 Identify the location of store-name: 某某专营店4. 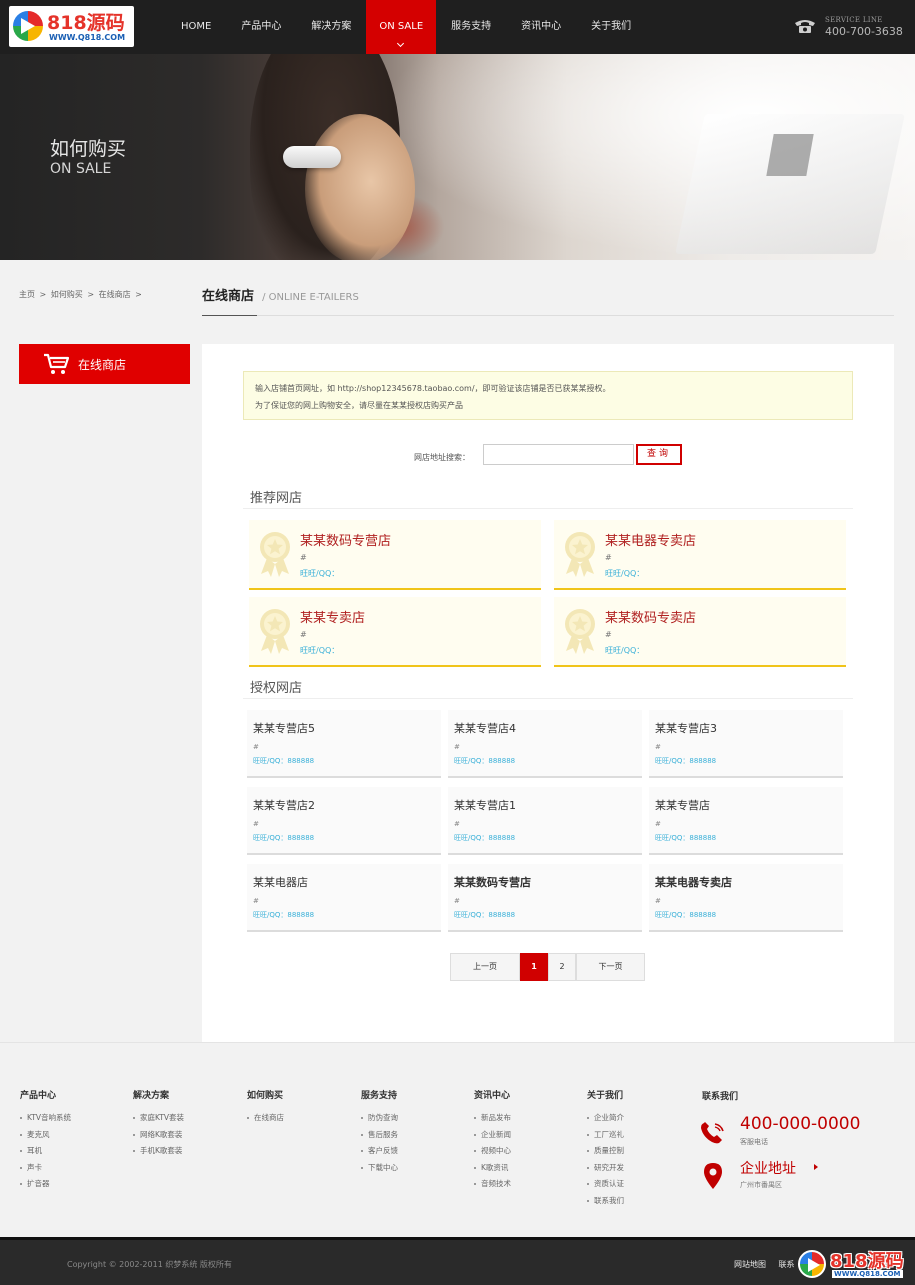
(485, 728).